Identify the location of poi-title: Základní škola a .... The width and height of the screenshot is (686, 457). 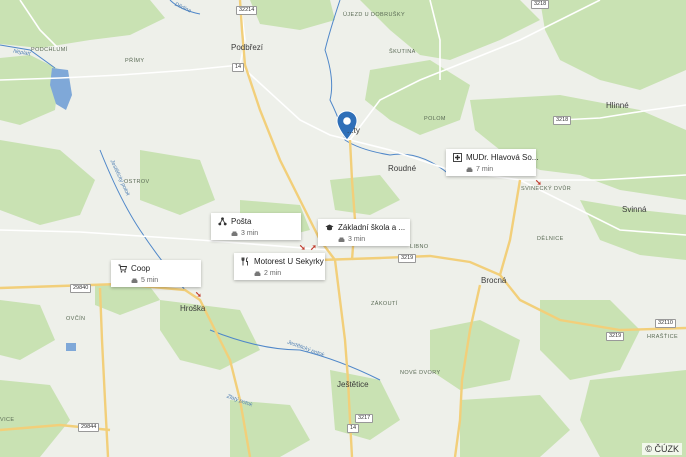
(372, 227).